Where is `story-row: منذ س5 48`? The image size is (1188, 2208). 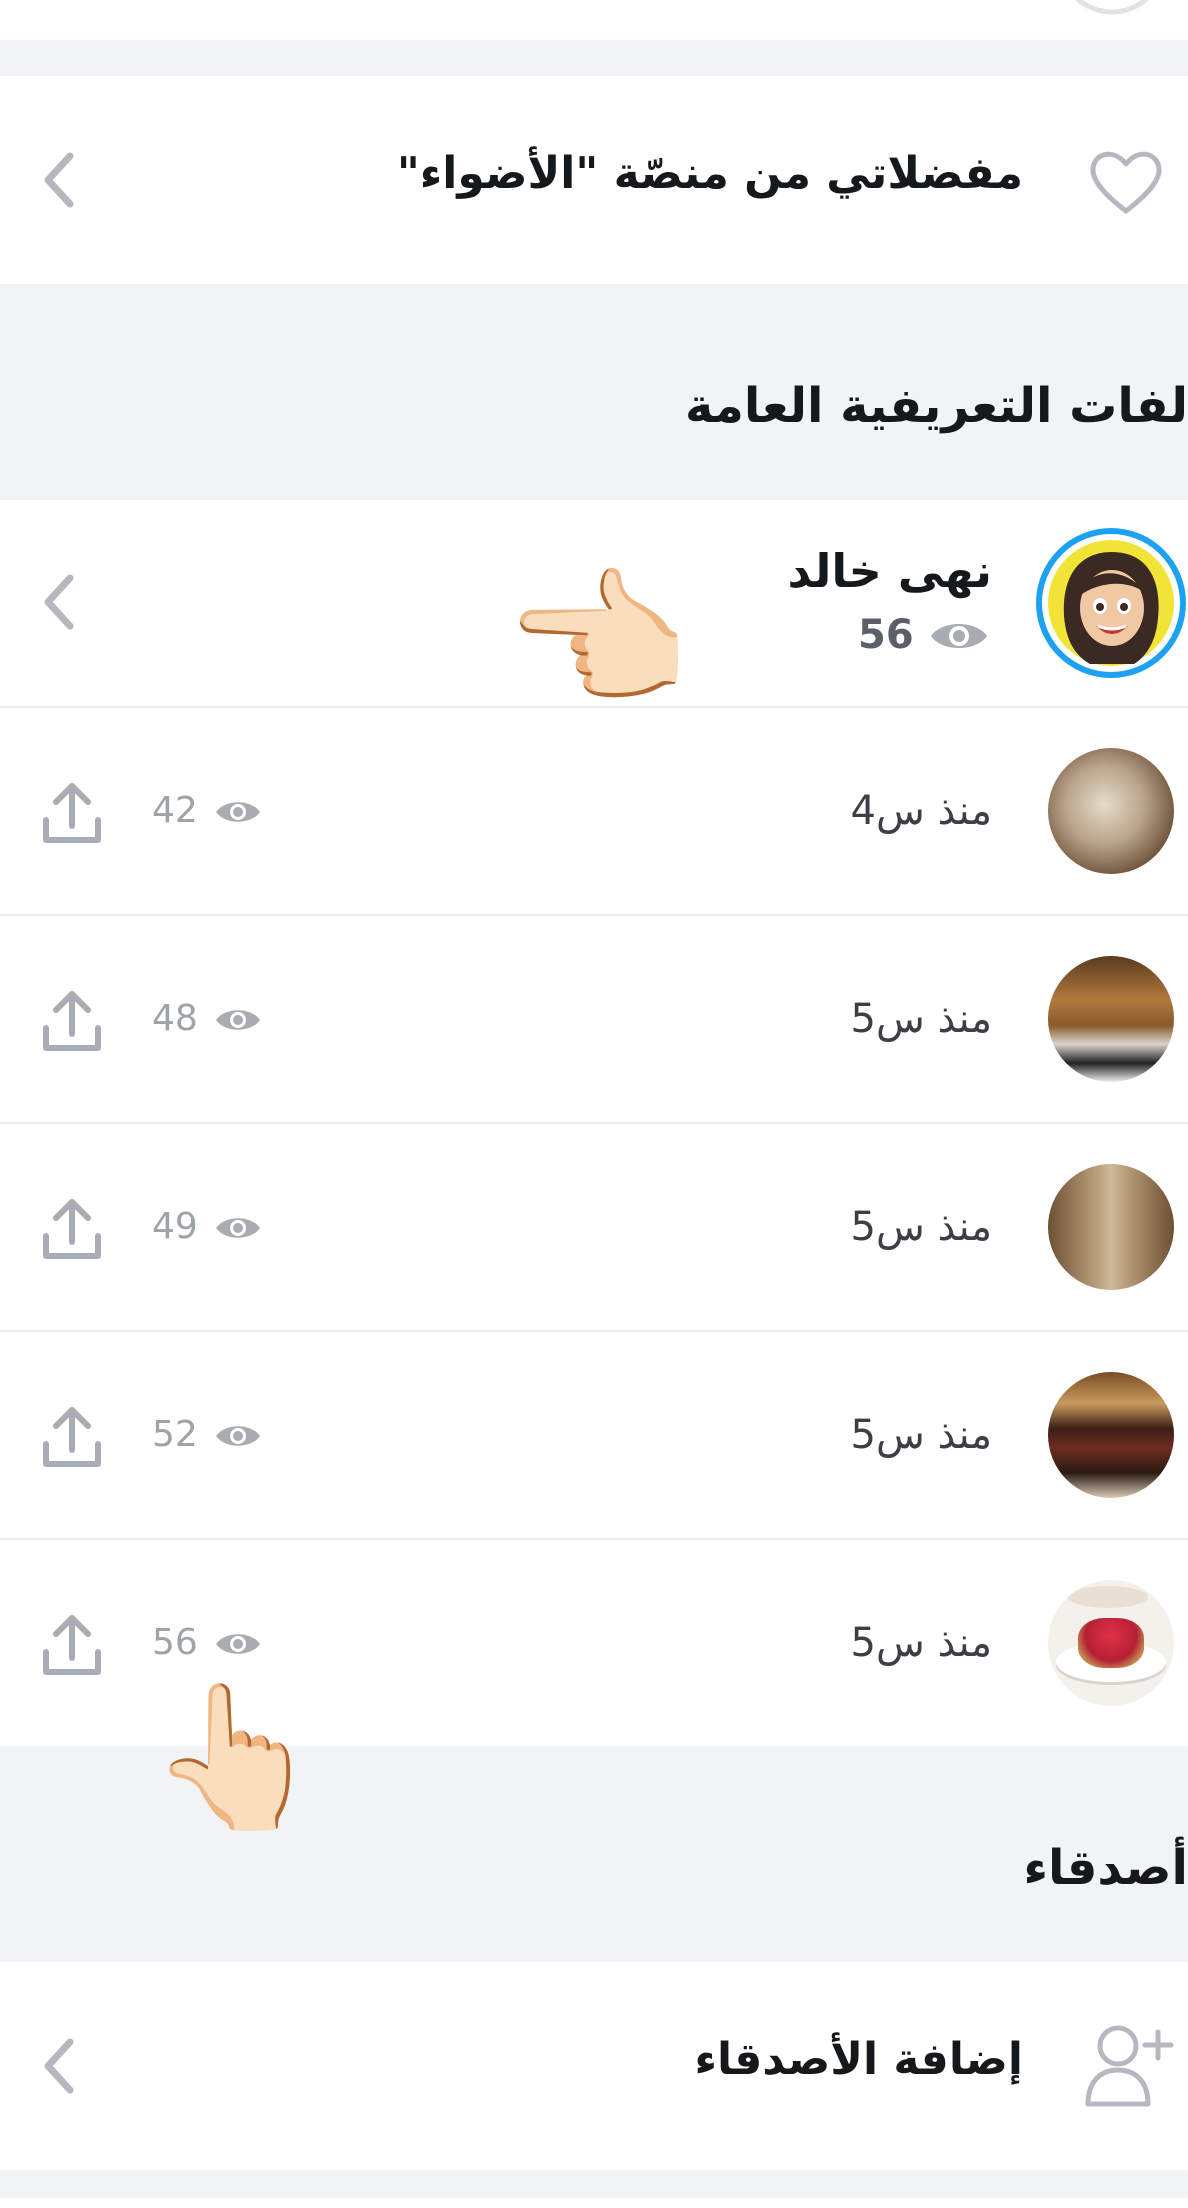 story-row: منذ س5 48 is located at coordinates (594, 1019).